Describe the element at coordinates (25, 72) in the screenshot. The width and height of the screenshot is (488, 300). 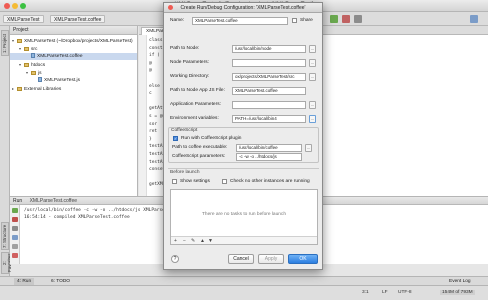
I see `project-tree-item: ▾ js` at that location.